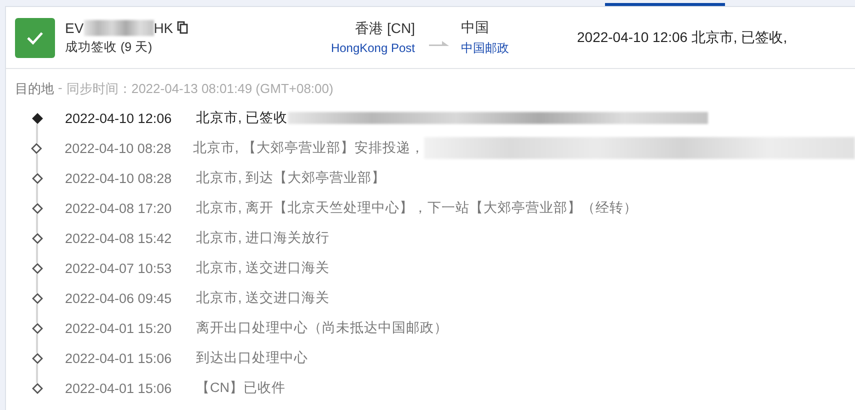  What do you see at coordinates (439, 43) in the screenshot?
I see `arrow-icon` at bounding box center [439, 43].